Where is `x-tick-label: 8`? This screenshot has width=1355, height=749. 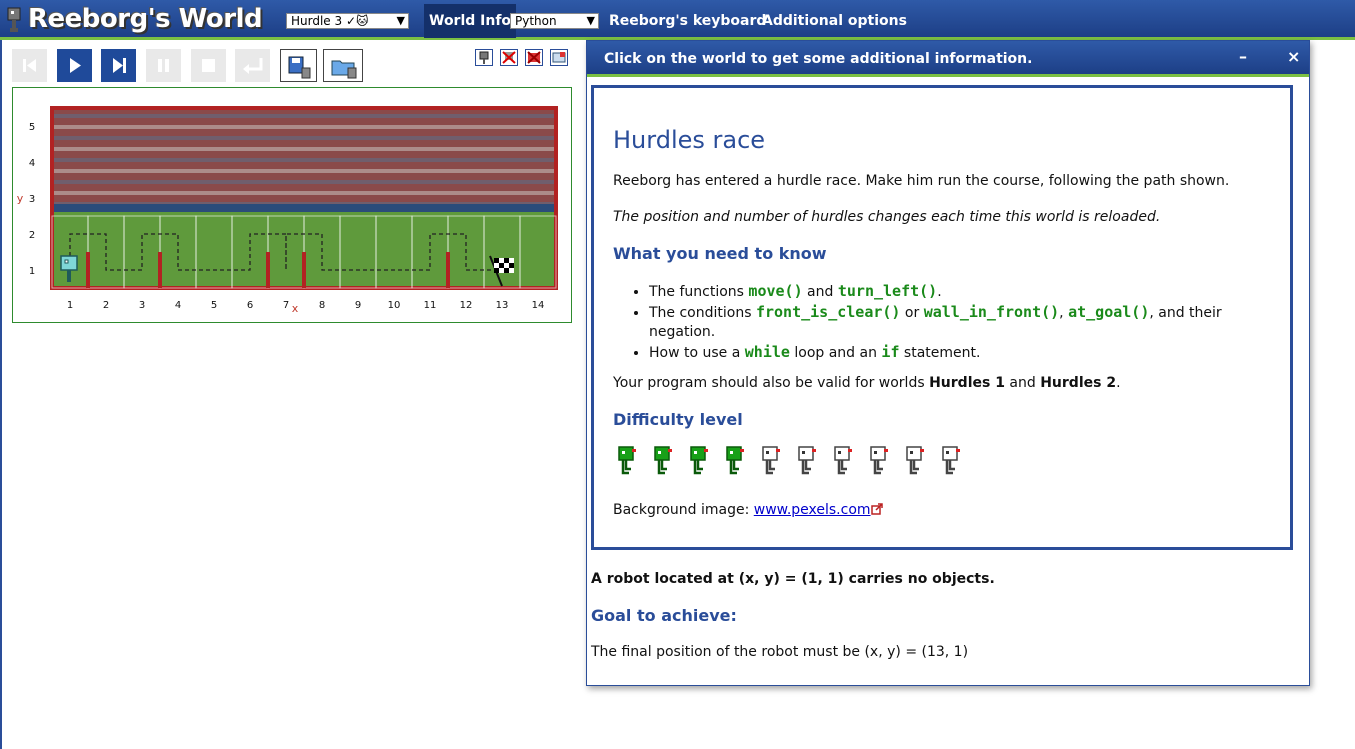
x-tick-label: 8 is located at coordinates (322, 305).